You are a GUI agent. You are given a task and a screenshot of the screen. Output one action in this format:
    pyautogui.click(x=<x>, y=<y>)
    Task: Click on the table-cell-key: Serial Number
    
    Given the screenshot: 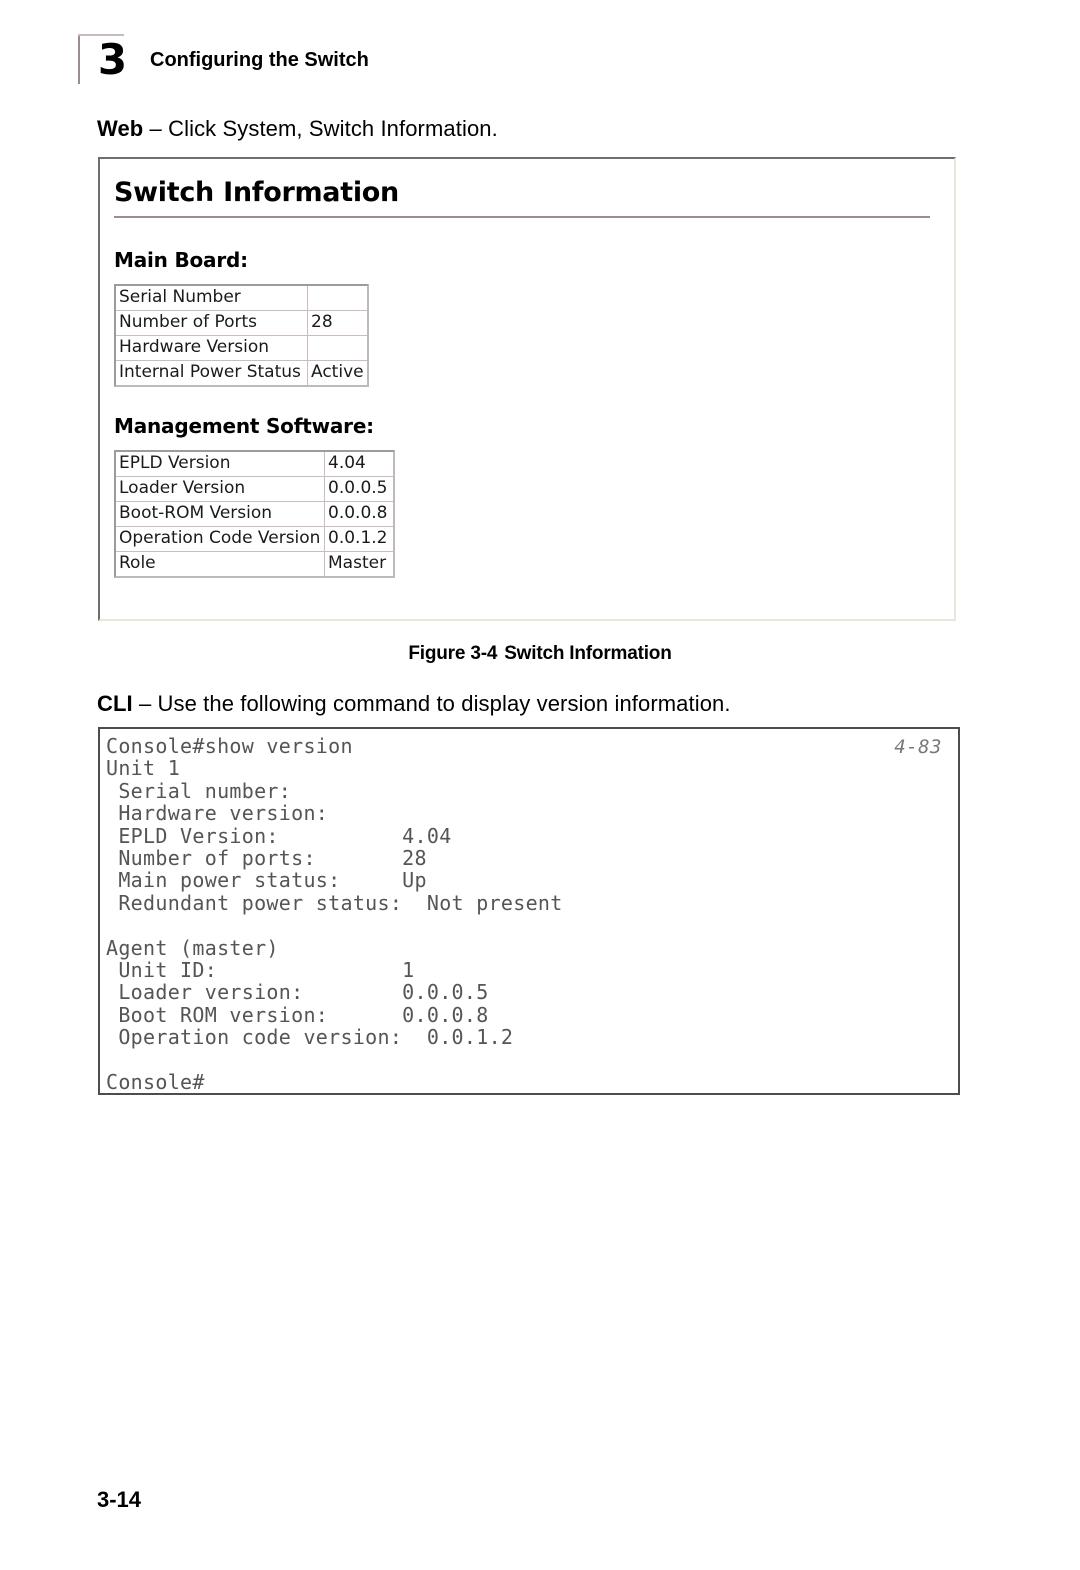 What is the action you would take?
    pyautogui.click(x=212, y=298)
    